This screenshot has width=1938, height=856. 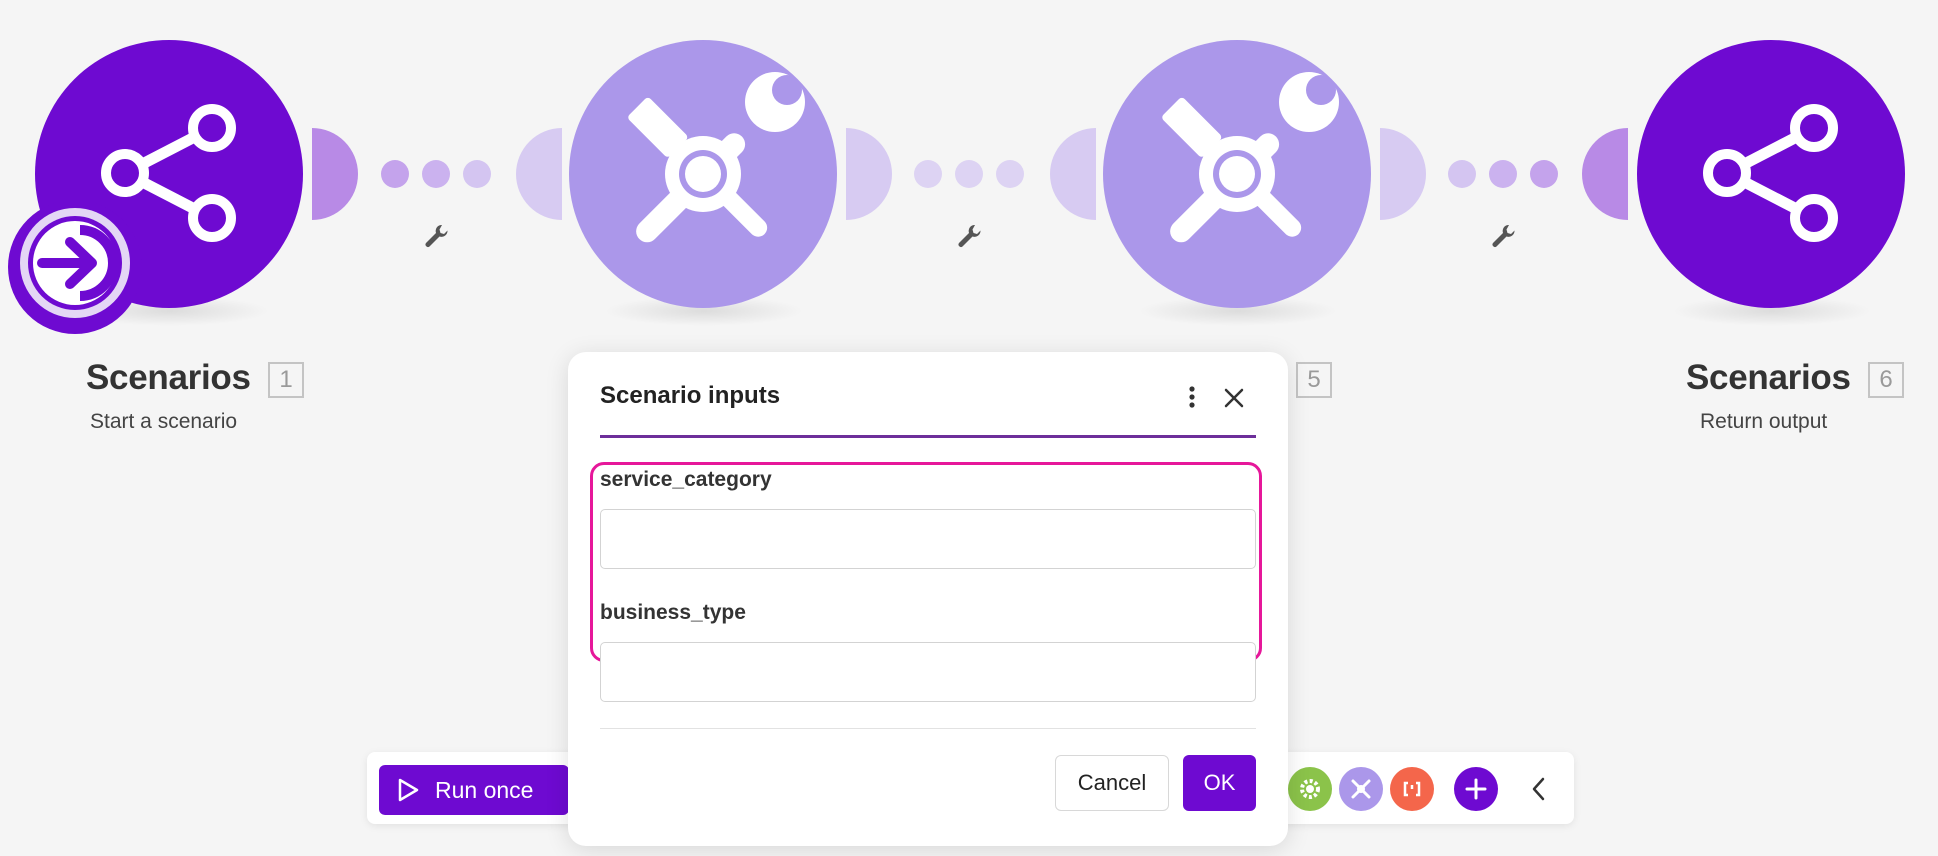 I want to click on module-subtitle: Start a scenario, so click(x=164, y=421).